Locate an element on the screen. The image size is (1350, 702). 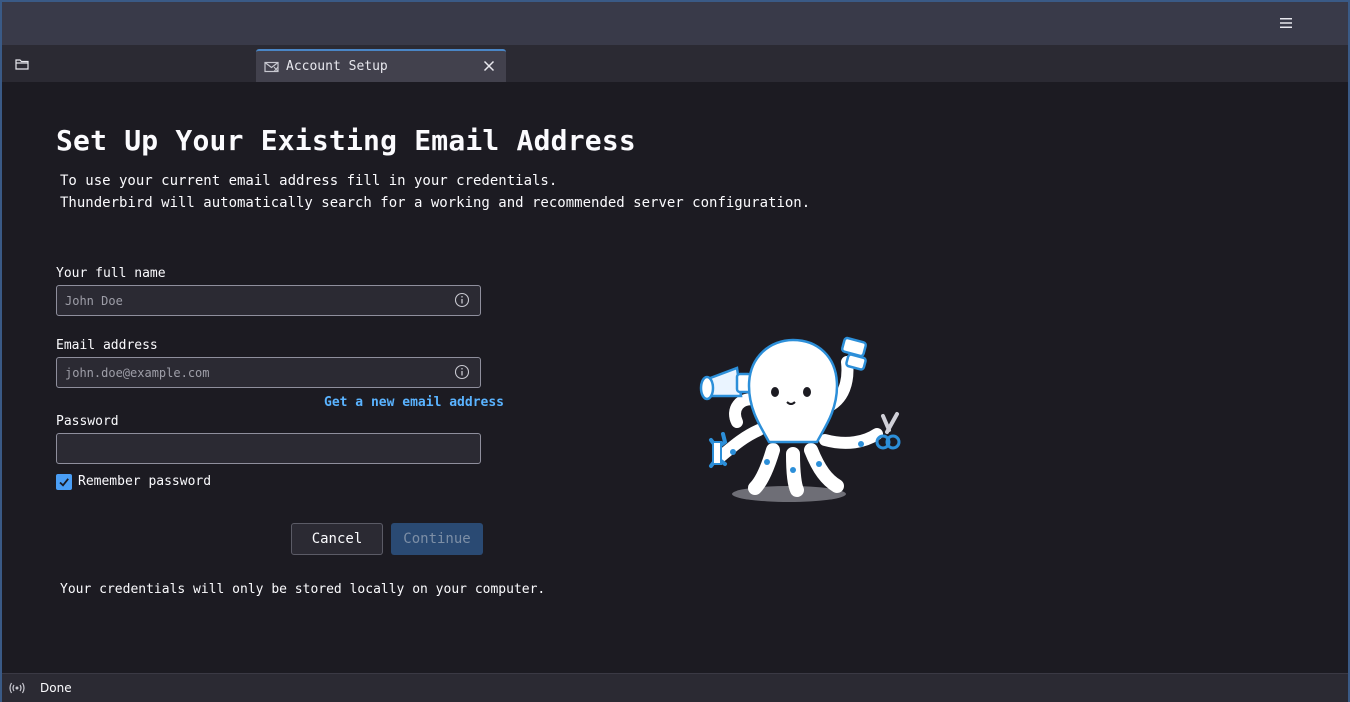
title-bar is located at coordinates (675, 23).